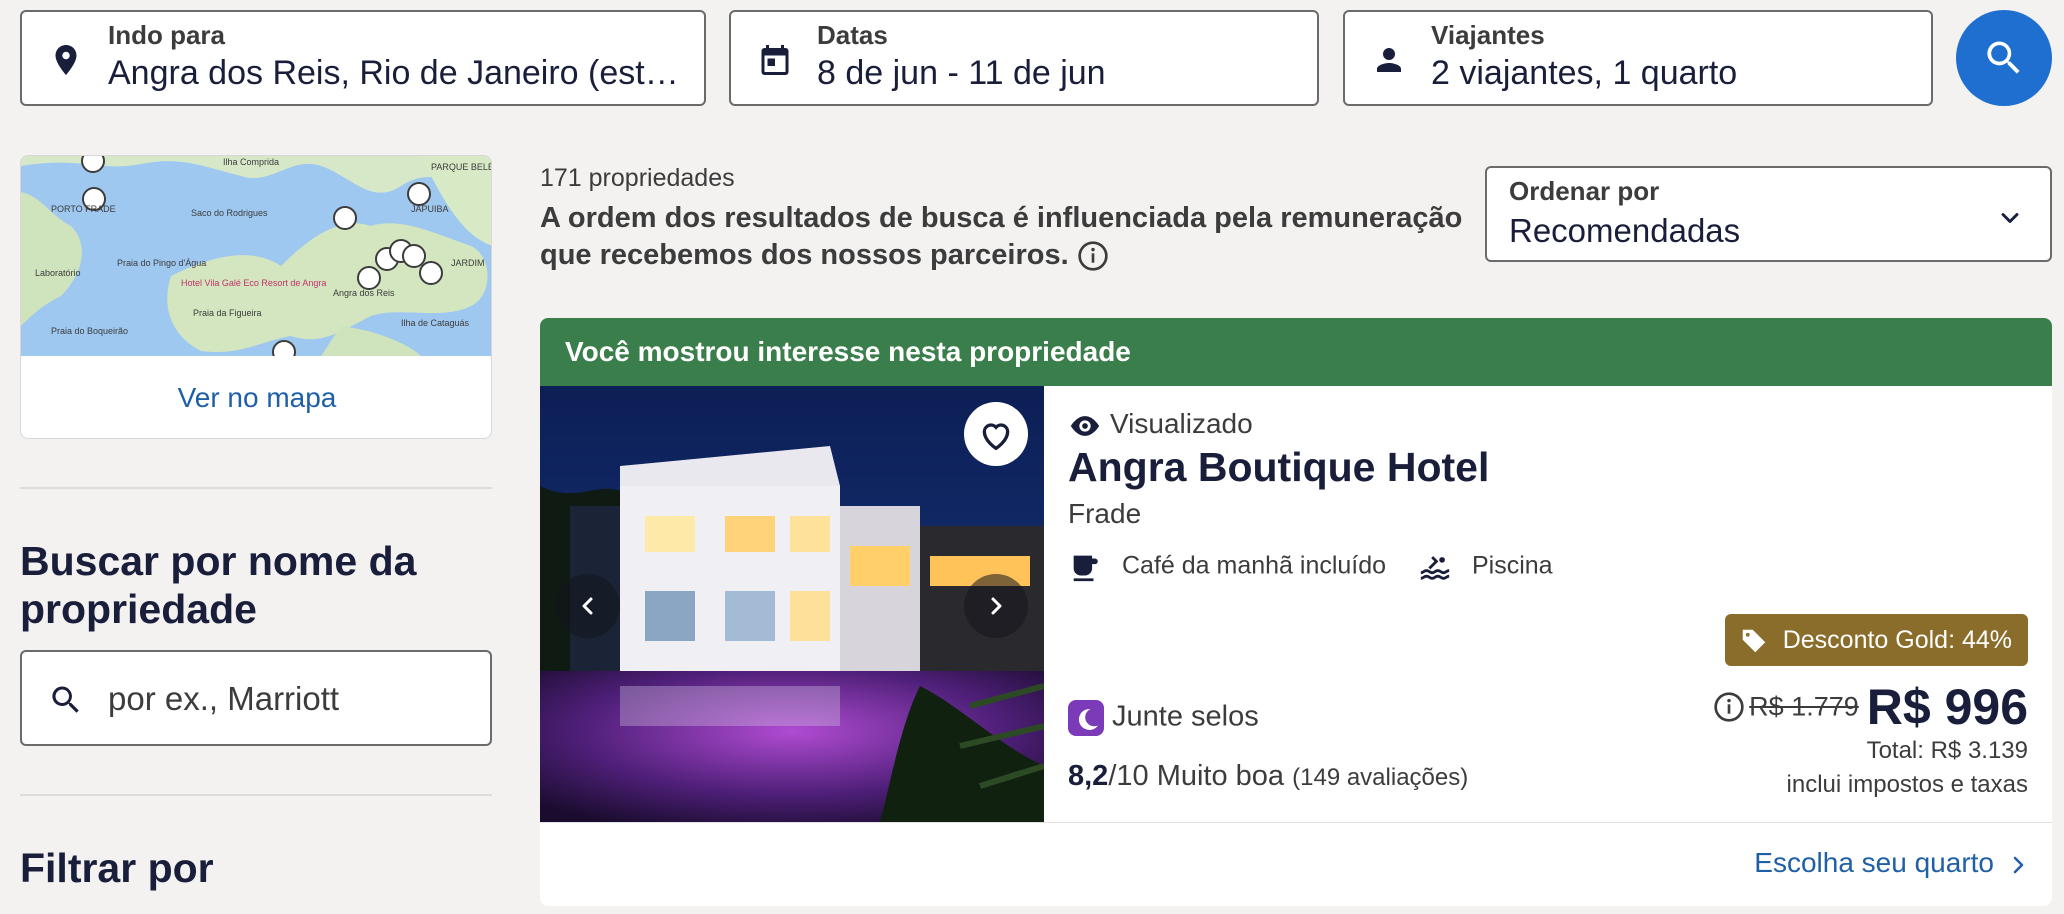 The height and width of the screenshot is (914, 2064). Describe the element at coordinates (961, 73) in the screenshot. I see `dates-value: 8 de jun - 11 de jun` at that location.